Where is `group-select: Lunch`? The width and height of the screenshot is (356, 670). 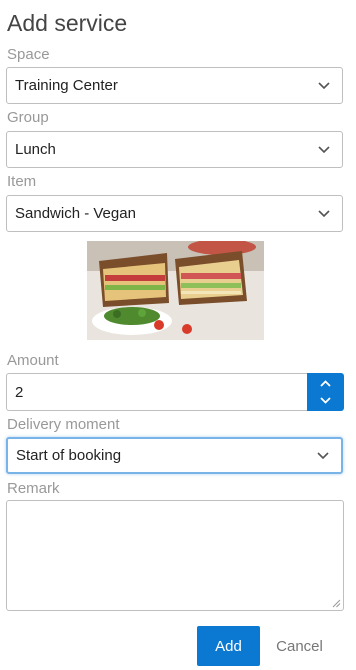
group-select: Lunch is located at coordinates (174, 149).